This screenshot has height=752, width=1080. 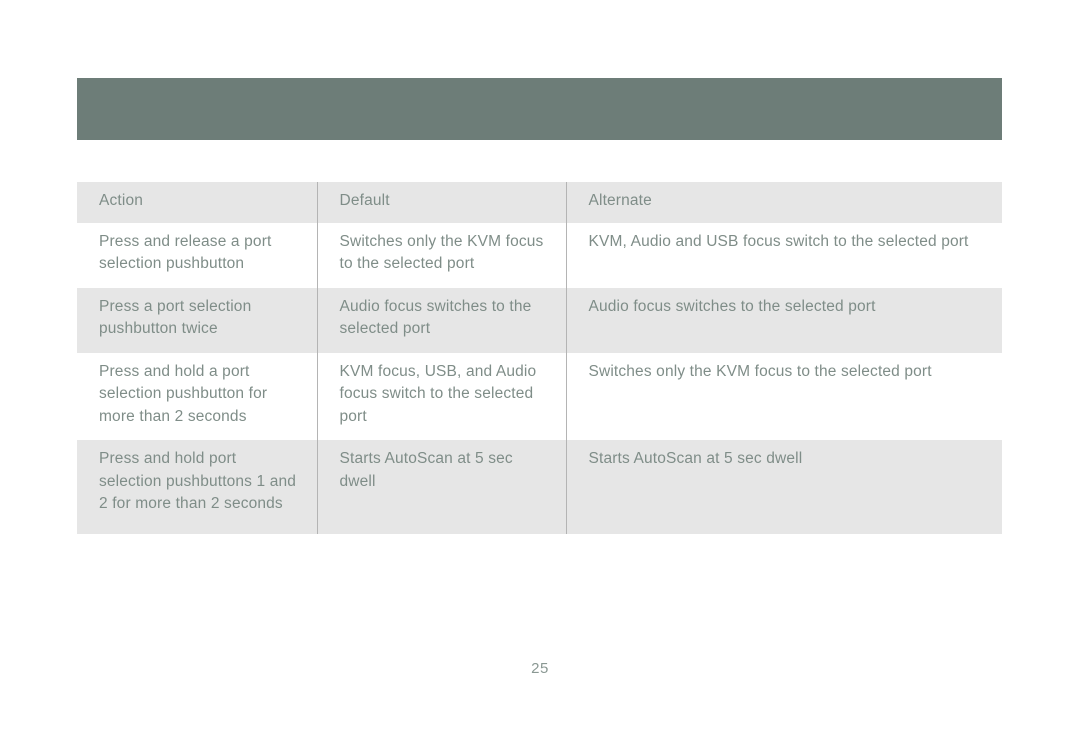 What do you see at coordinates (783, 202) in the screenshot?
I see `column-header-alternate: Alternate` at bounding box center [783, 202].